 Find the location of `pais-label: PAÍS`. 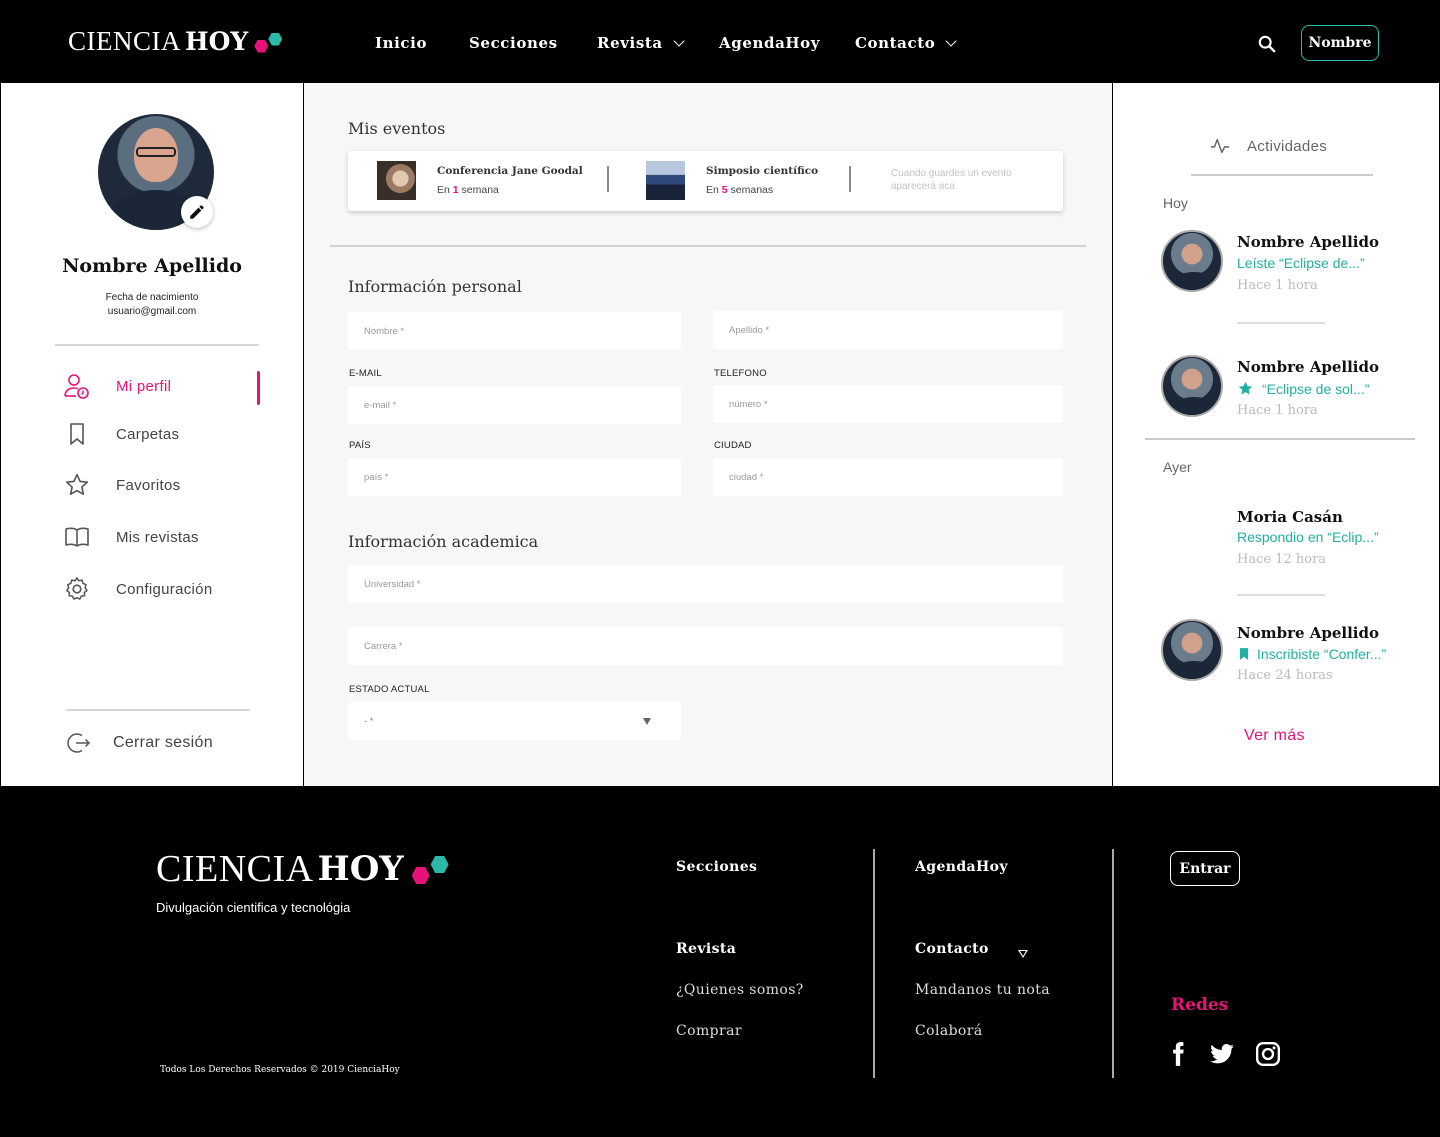

pais-label: PAÍS is located at coordinates (360, 445).